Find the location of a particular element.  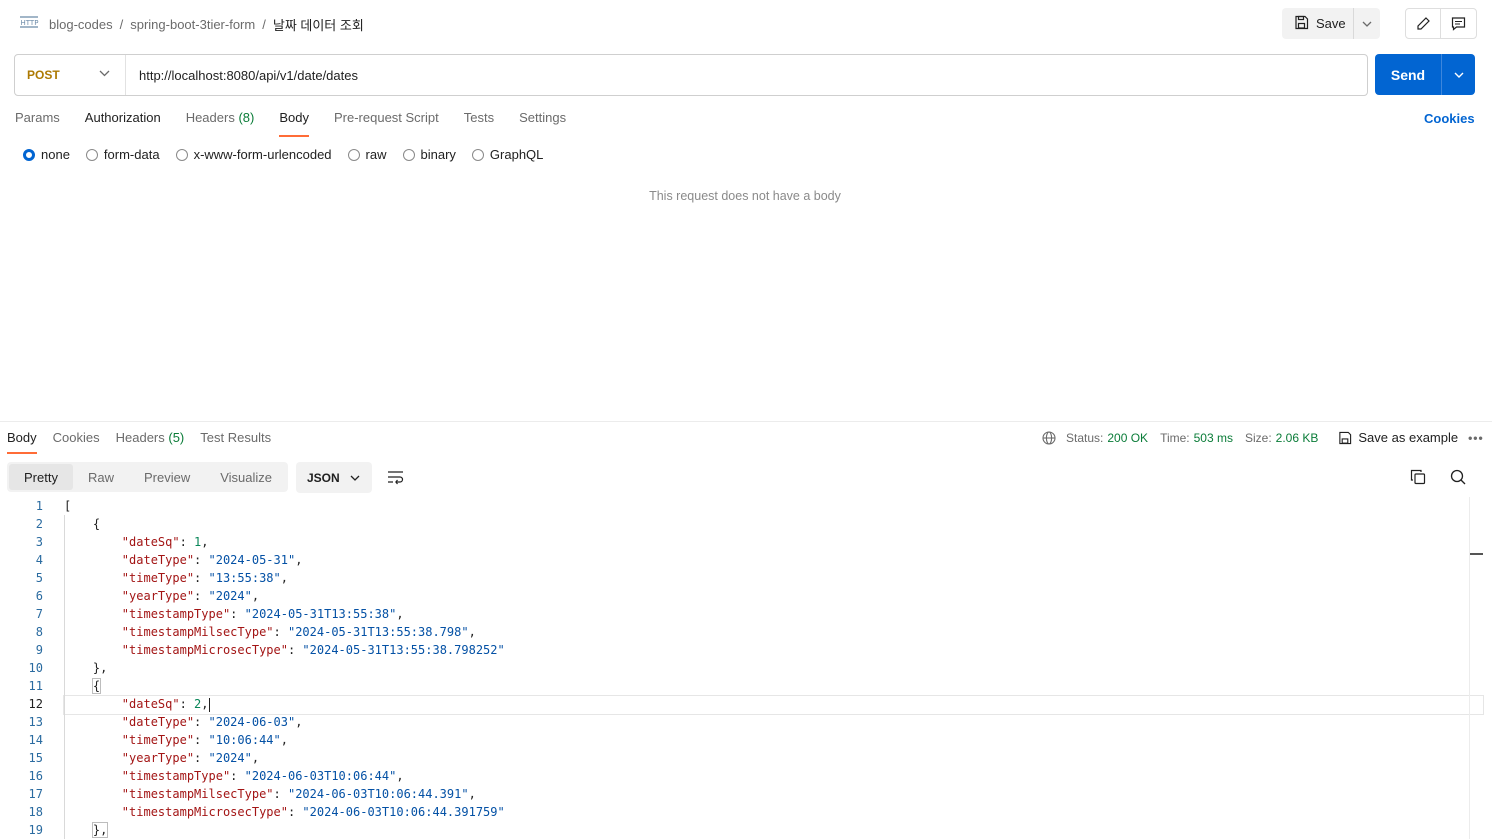

status-value: 200 OK is located at coordinates (1127, 438).